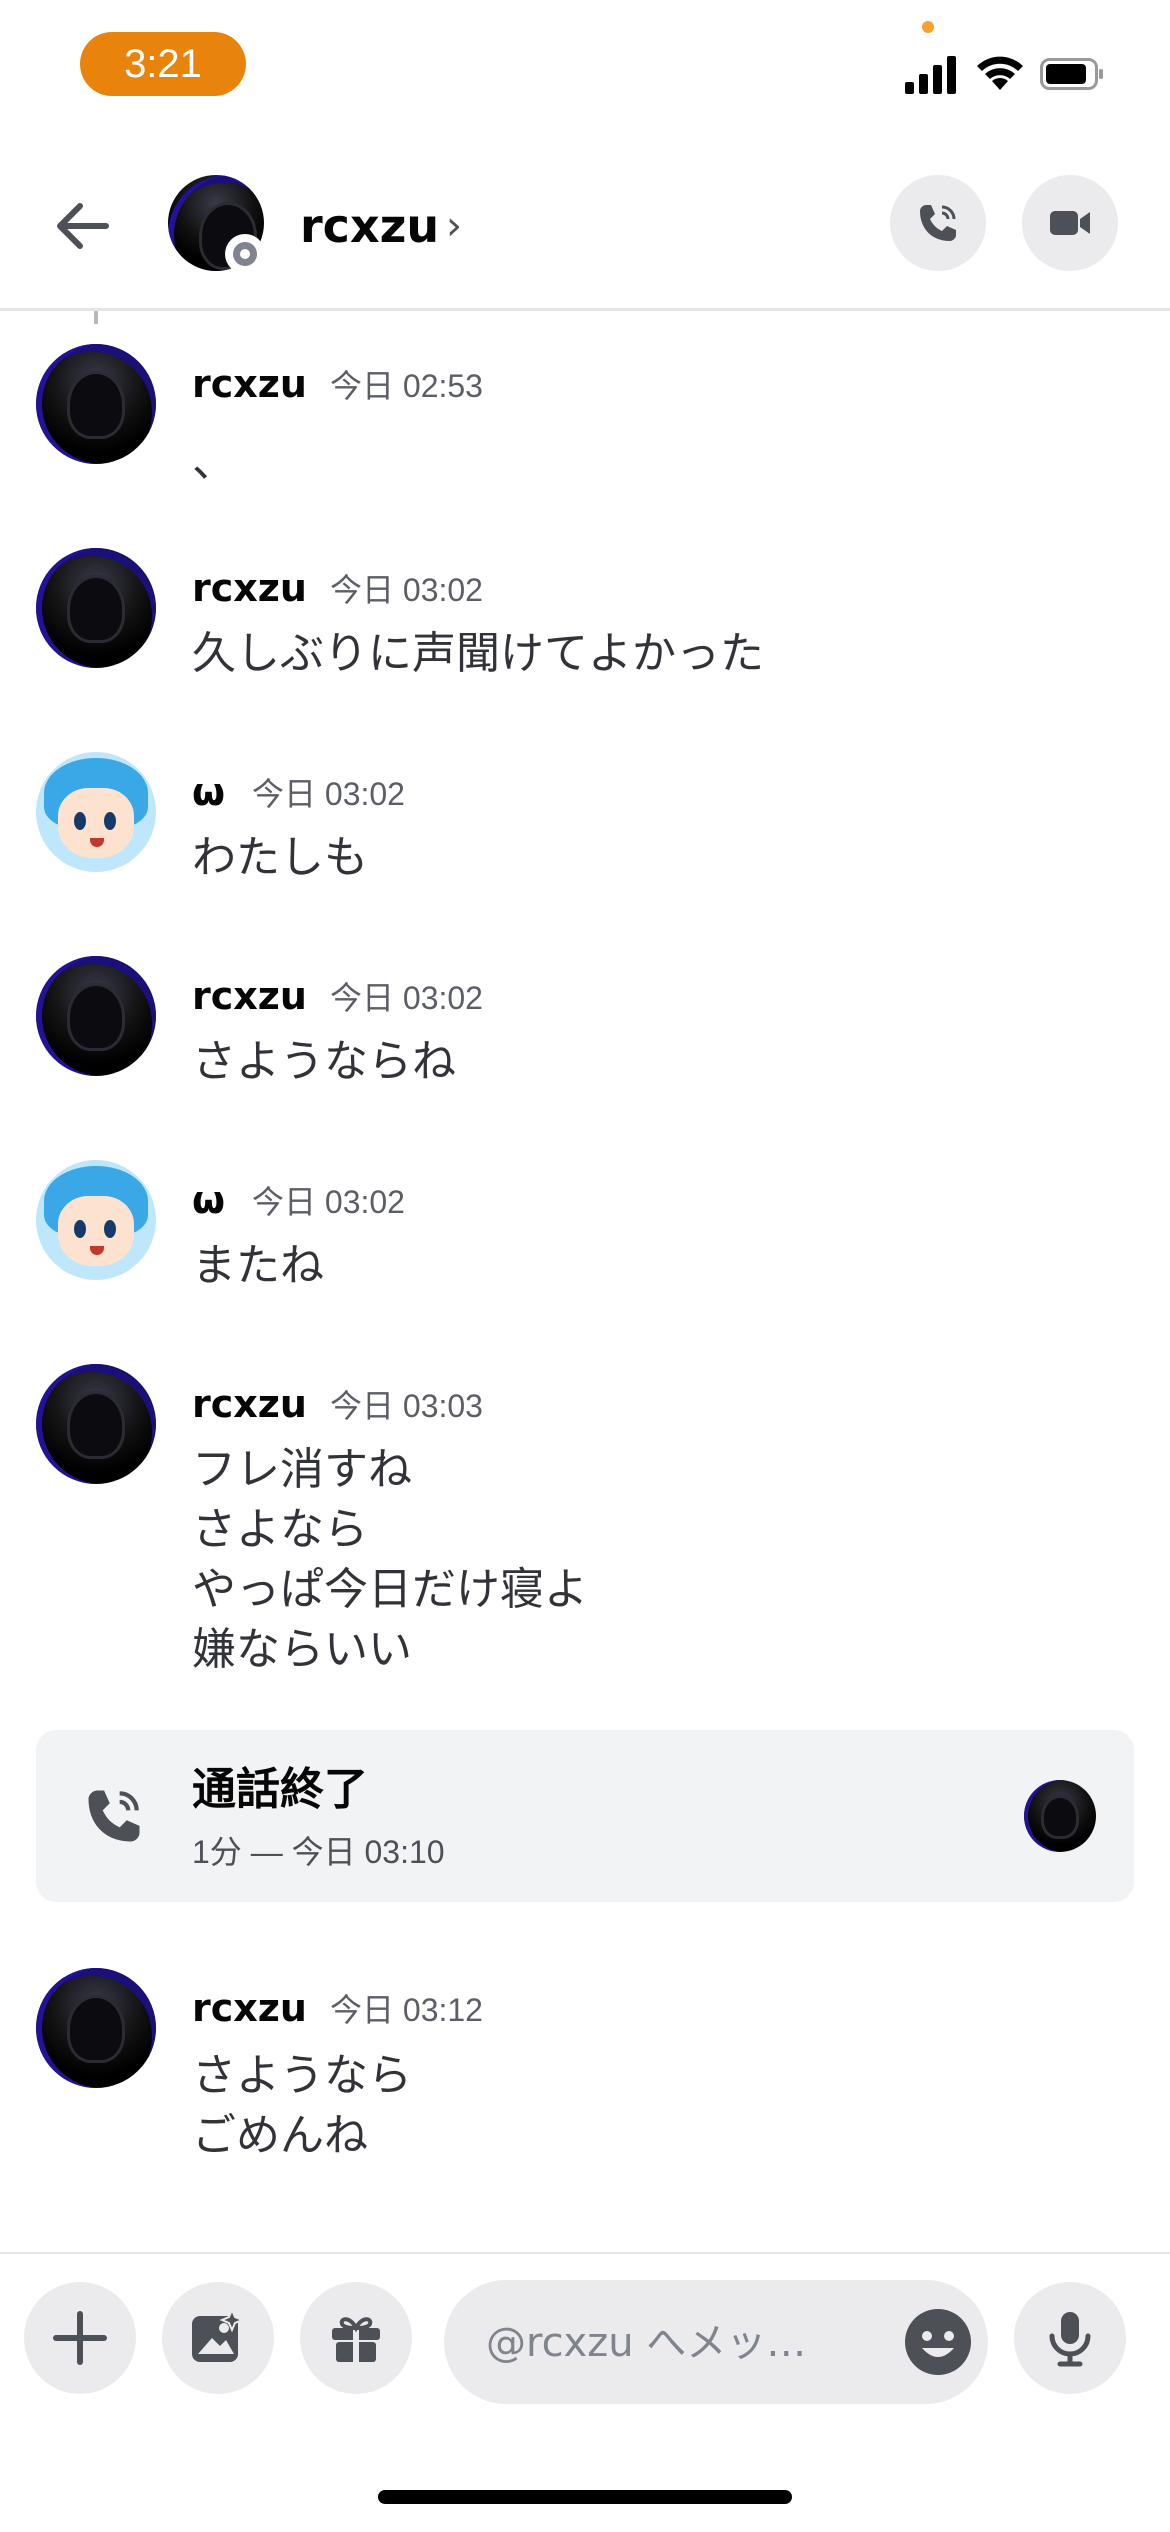 The height and width of the screenshot is (2532, 1170). I want to click on voice-call-button, so click(938, 223).